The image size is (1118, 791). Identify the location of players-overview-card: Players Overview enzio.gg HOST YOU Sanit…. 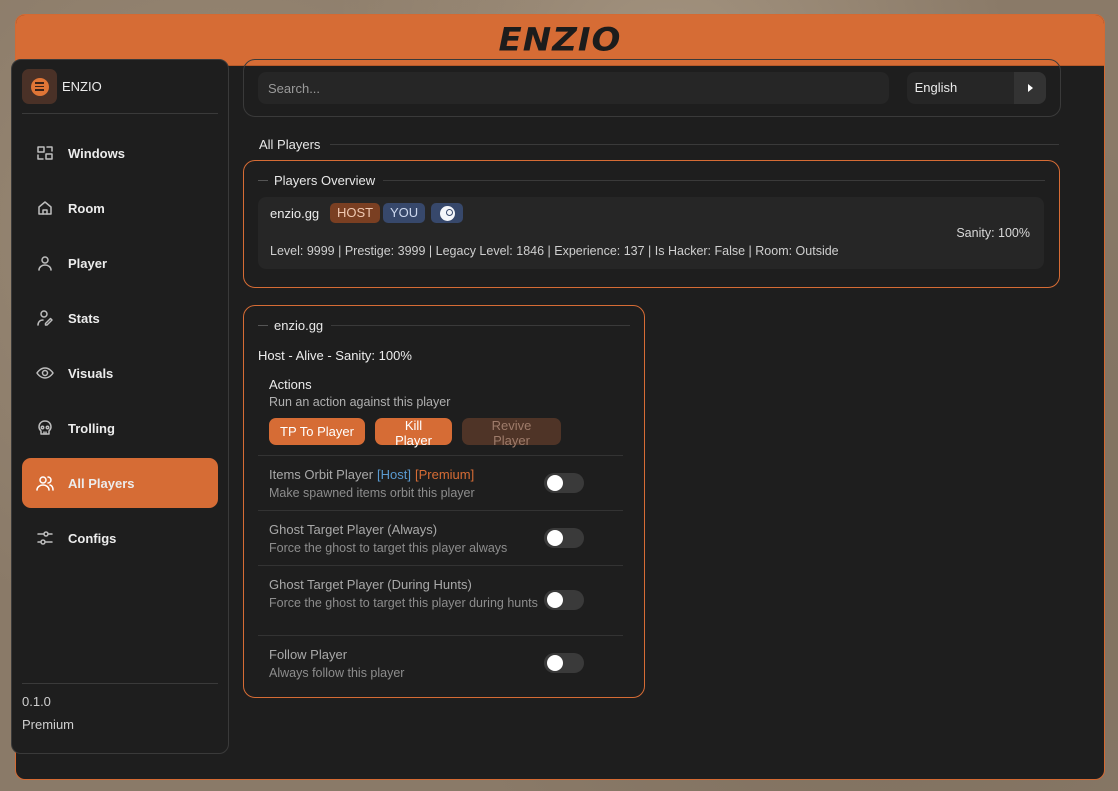
(651, 224).